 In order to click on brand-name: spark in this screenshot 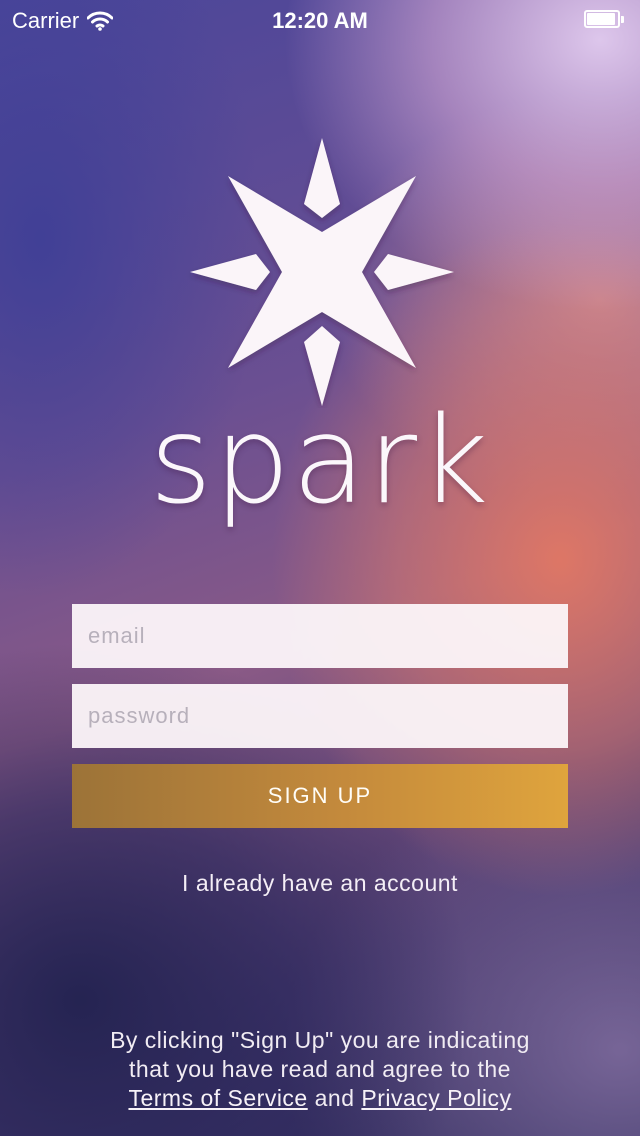, I will do `click(320, 461)`.